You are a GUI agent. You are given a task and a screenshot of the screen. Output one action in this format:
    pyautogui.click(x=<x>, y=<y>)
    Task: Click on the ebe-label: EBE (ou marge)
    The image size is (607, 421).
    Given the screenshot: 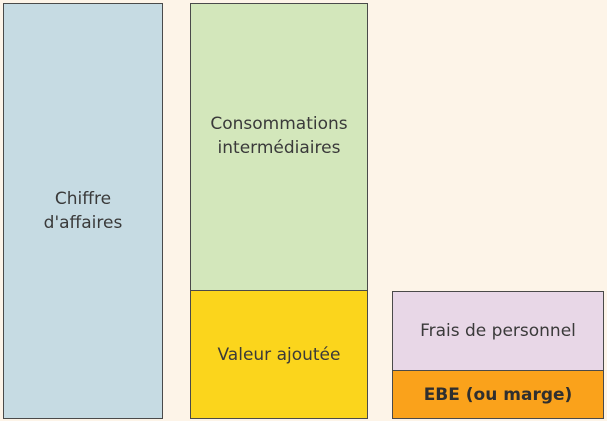 What is the action you would take?
    pyautogui.click(x=498, y=394)
    